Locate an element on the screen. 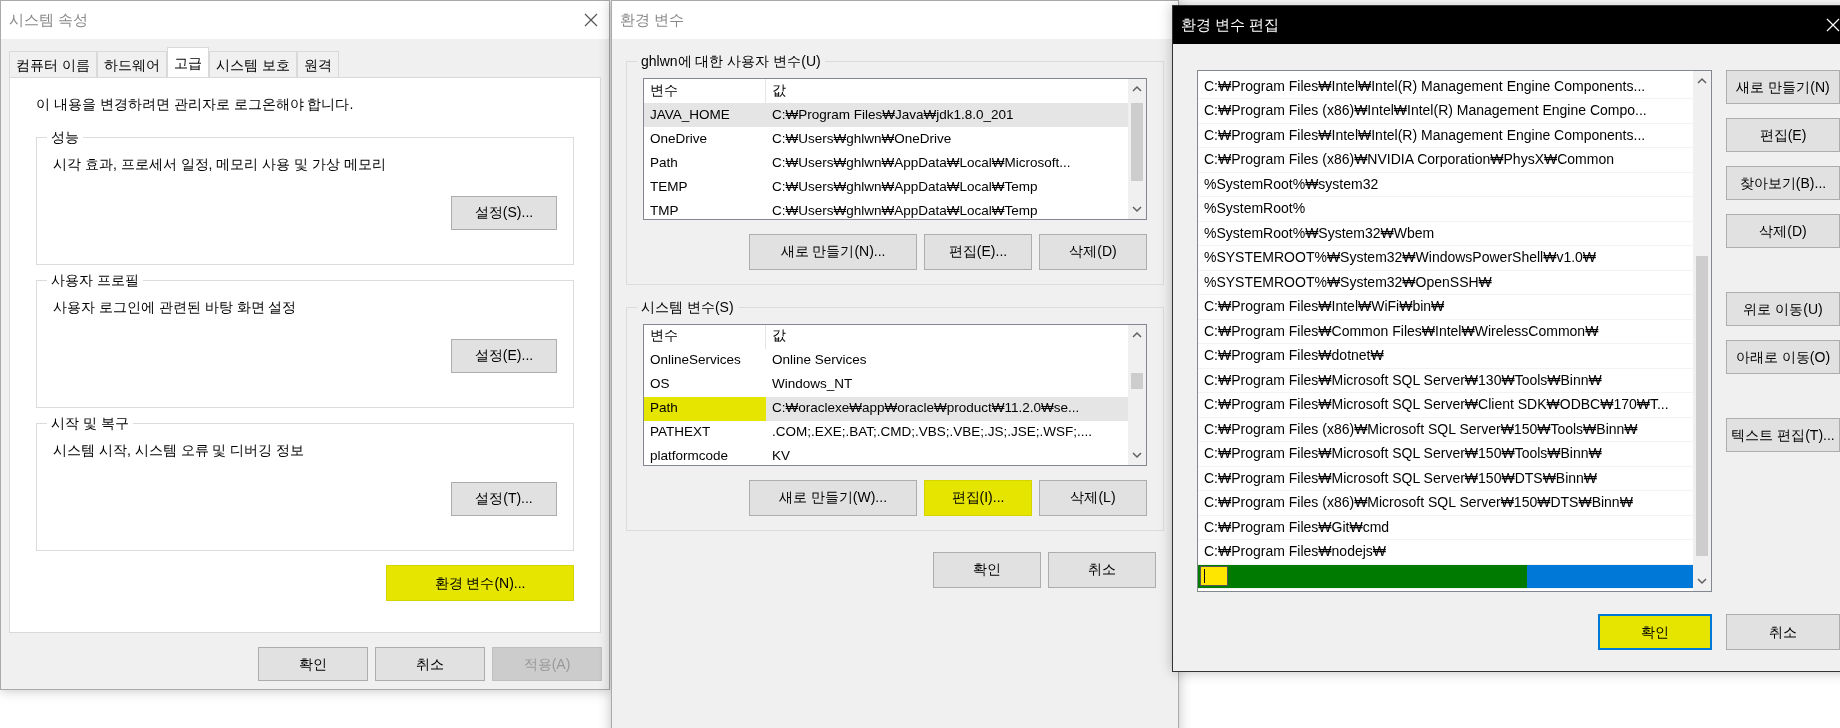  variable-row: platformcode KV is located at coordinates (886, 454).